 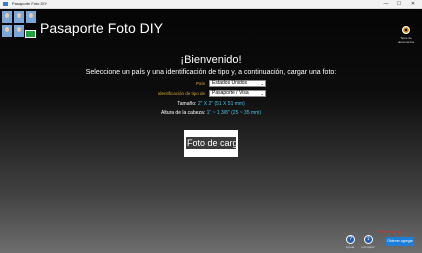 I want to click on load-photo-button: Foto de carga, so click(x=211, y=143).